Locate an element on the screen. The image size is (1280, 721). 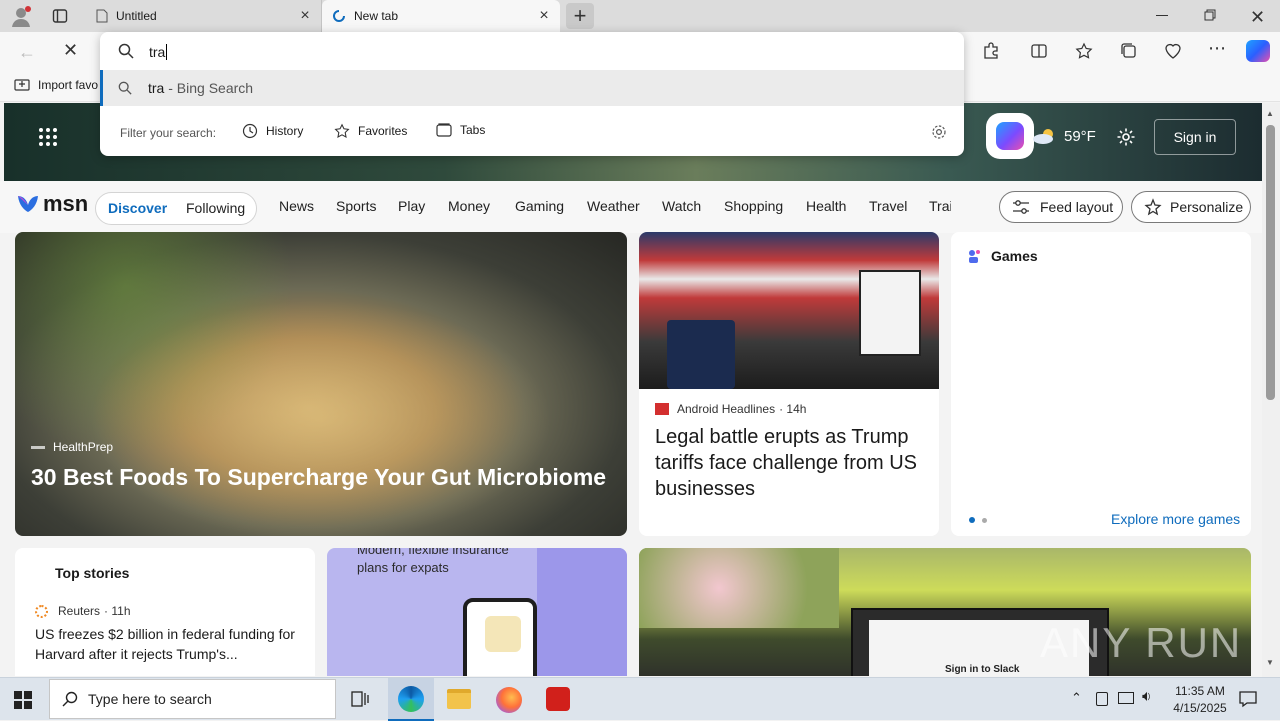
minimize-icon is located at coordinates (1162, 15).